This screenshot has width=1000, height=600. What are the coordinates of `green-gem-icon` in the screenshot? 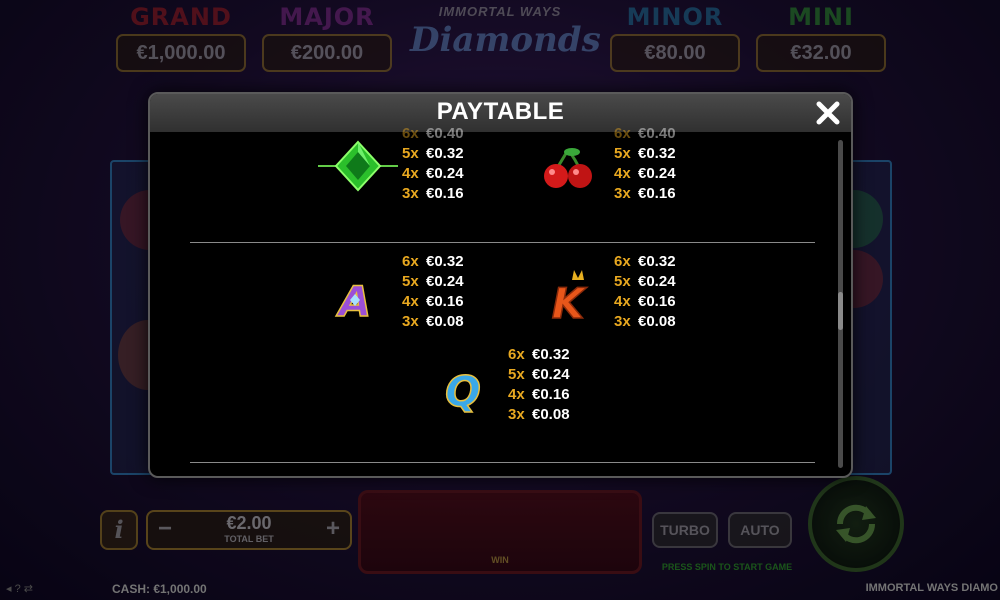 It's located at (358, 166).